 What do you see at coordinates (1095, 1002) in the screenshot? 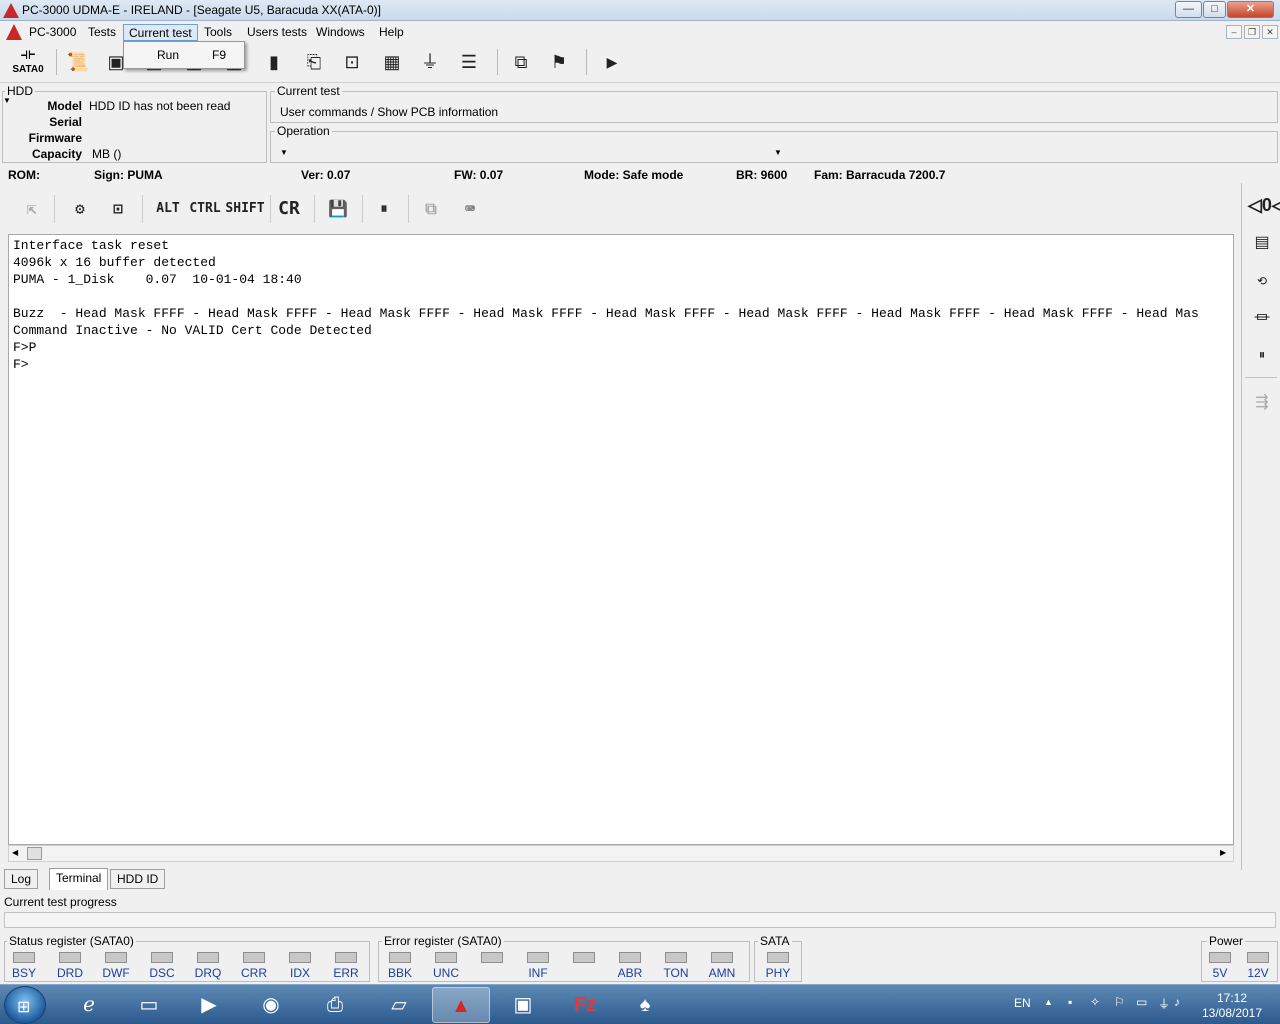
I see `tray-tool-icon: ✧` at bounding box center [1095, 1002].